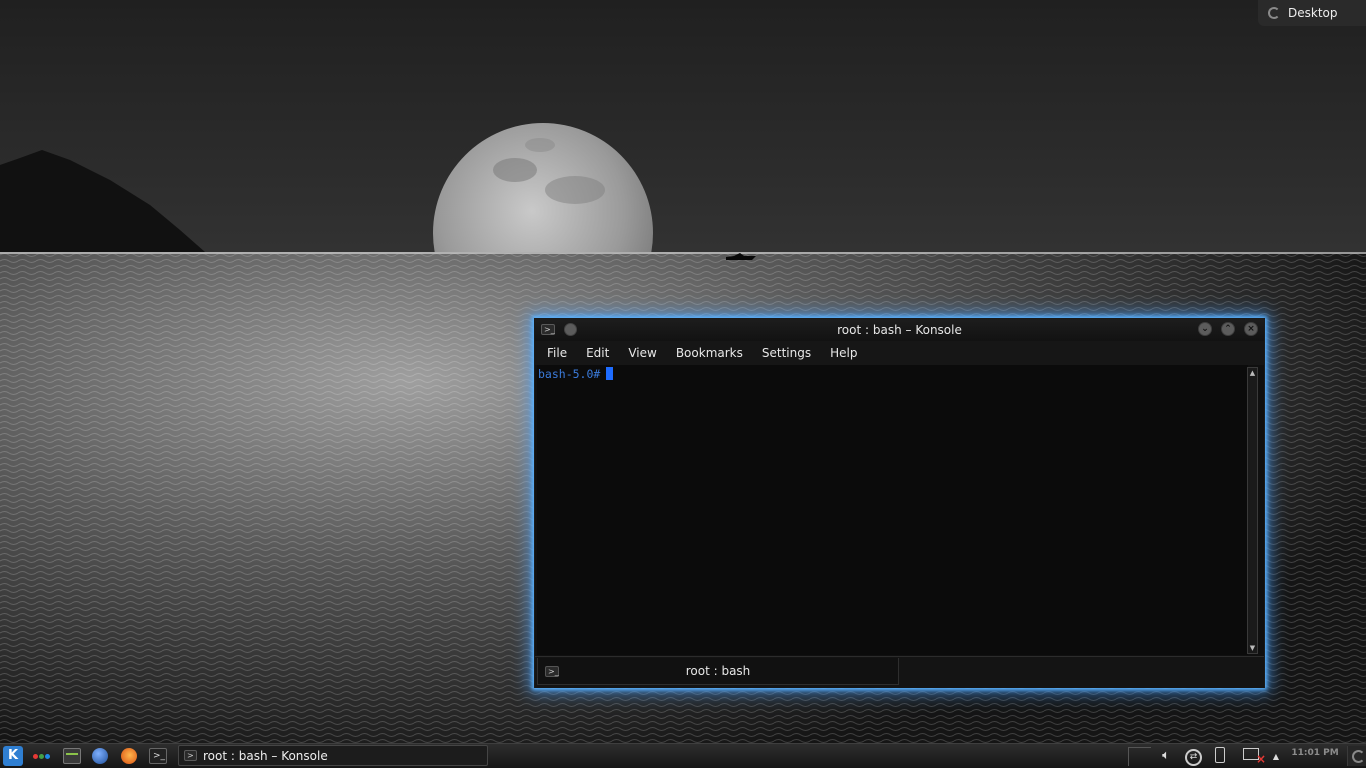 The width and height of the screenshot is (1366, 768). I want to click on task-label: root : bash – Konsole, so click(265, 756).